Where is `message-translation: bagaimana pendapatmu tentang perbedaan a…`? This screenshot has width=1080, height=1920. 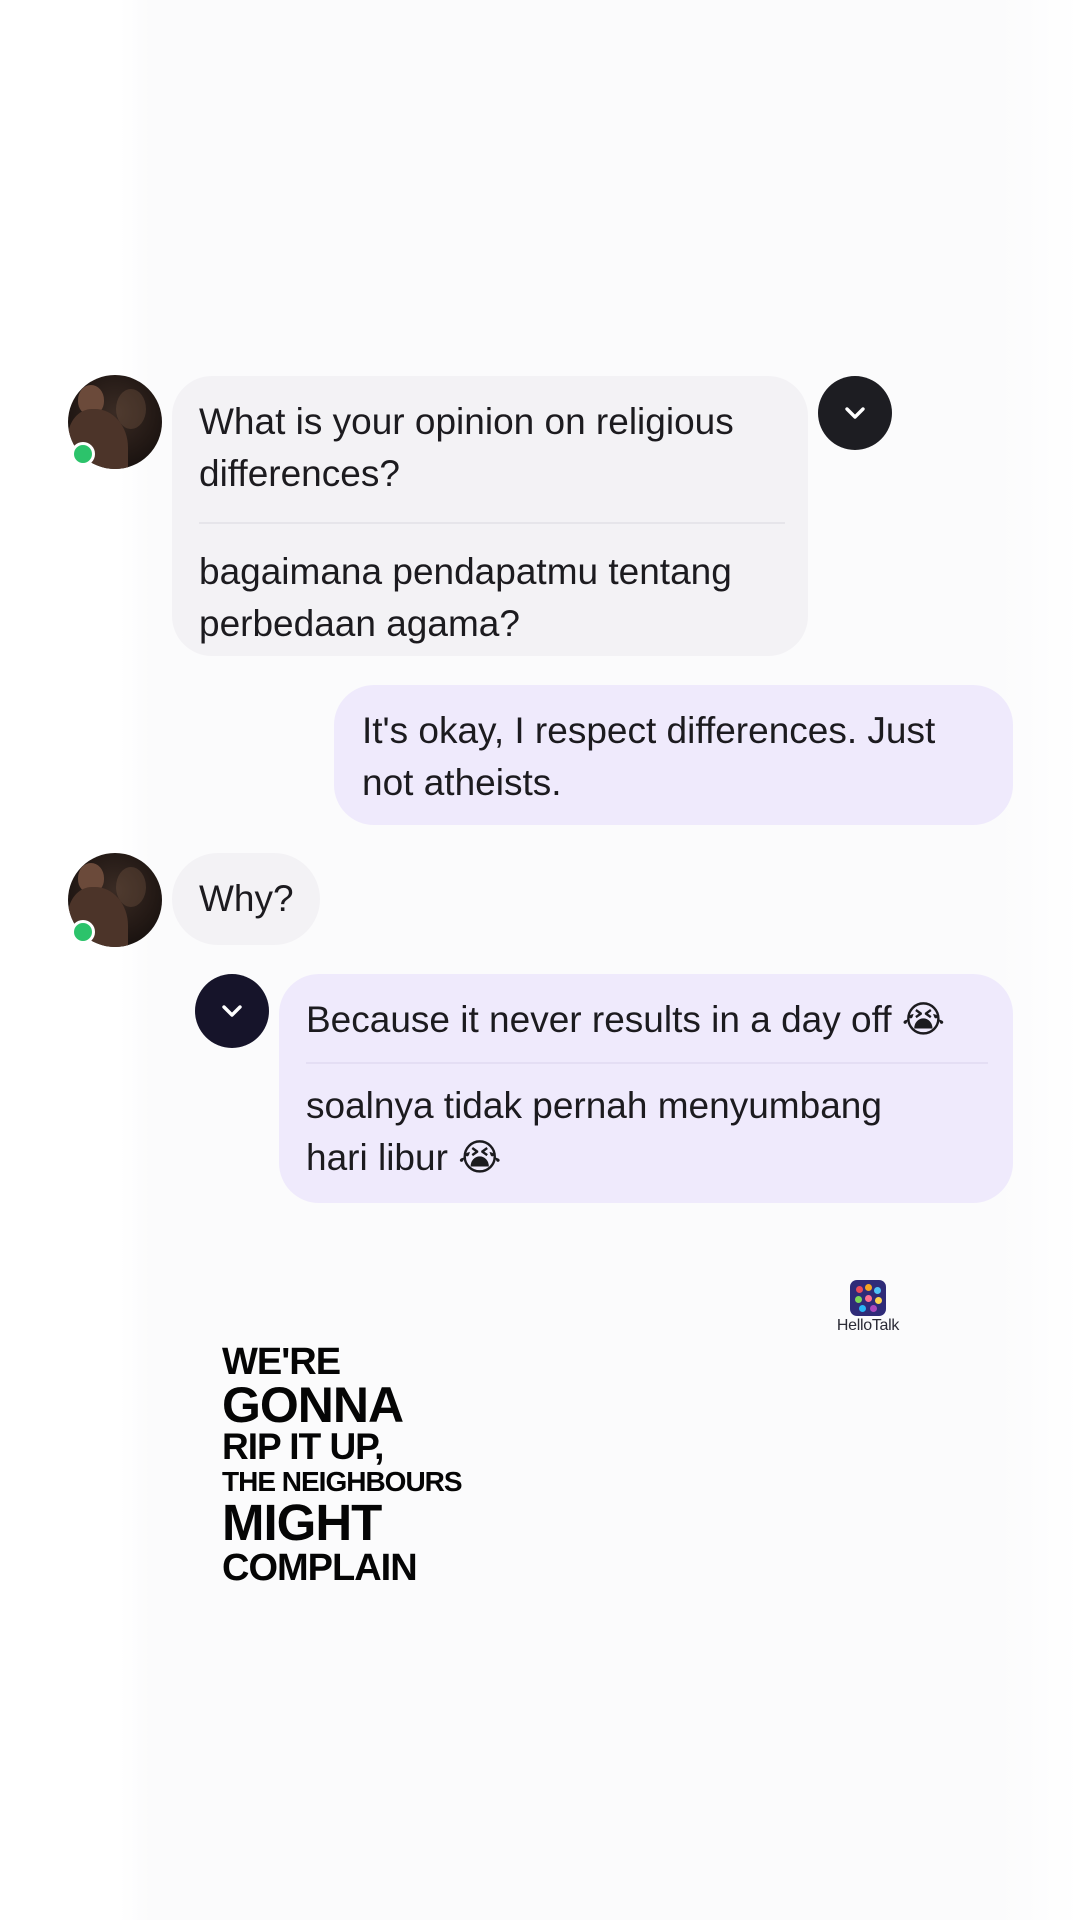
message-translation: bagaimana pendapatmu tentang perbedaan a… is located at coordinates (465, 597).